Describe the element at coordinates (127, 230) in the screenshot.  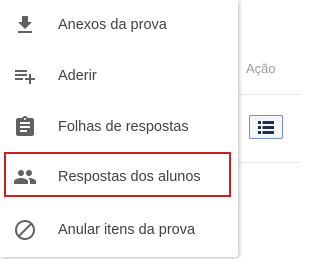
I see `menu-item-label: Anular itens da prova` at that location.